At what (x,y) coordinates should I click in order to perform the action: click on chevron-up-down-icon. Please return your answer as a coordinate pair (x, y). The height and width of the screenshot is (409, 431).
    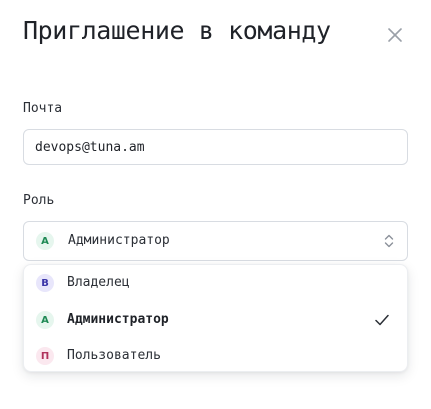
    Looking at the image, I should click on (389, 243).